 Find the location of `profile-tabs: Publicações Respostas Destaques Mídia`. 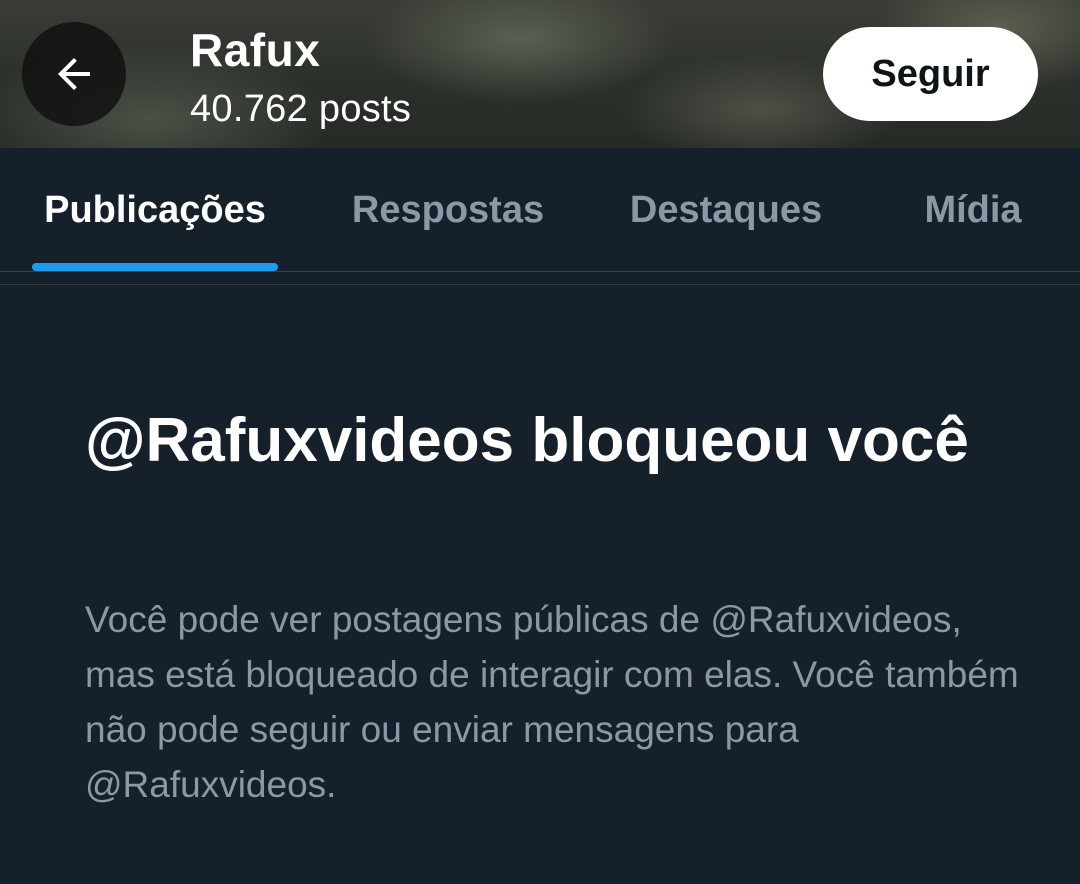

profile-tabs: Publicações Respostas Destaques Mídia is located at coordinates (540, 210).